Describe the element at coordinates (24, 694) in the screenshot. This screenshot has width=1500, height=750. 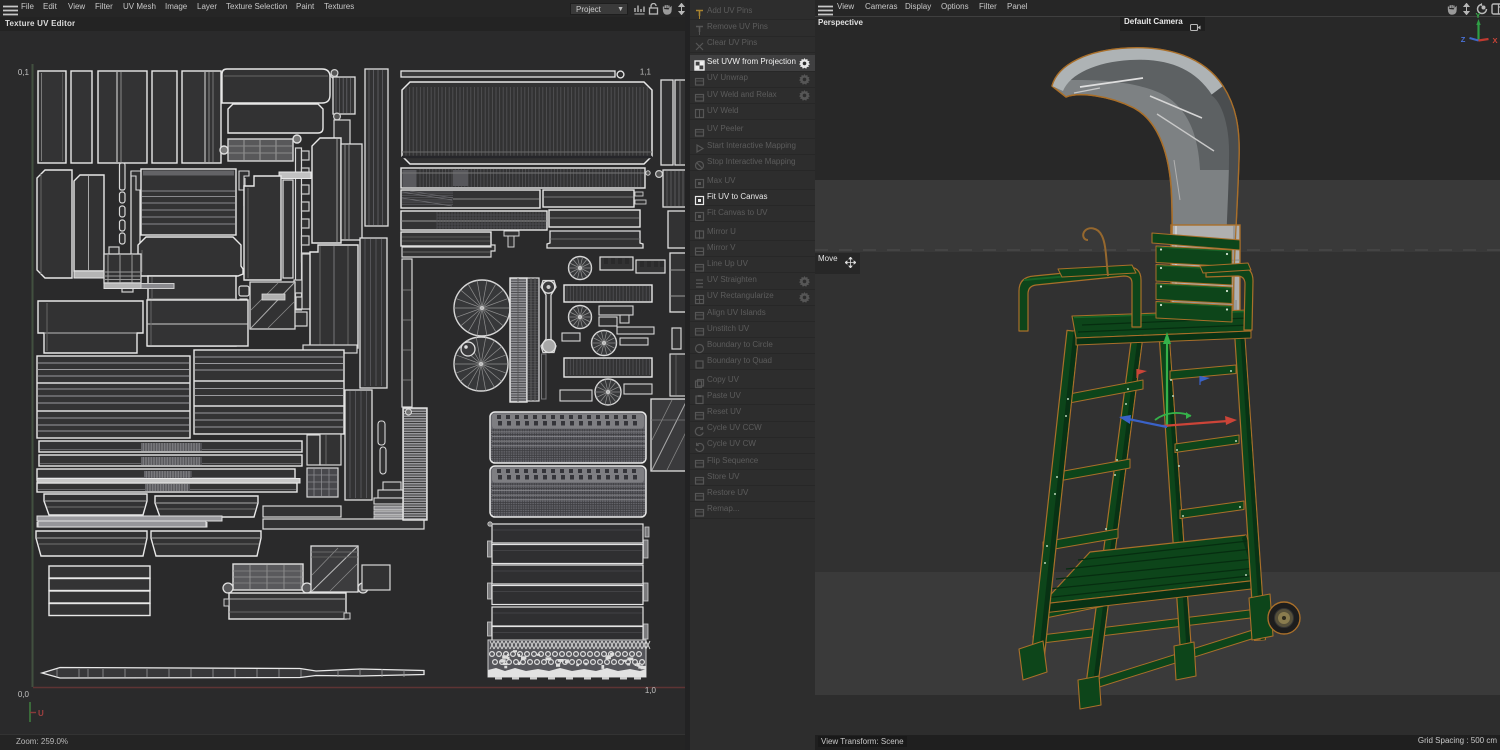
I see `svg-text: 0,0` at that location.